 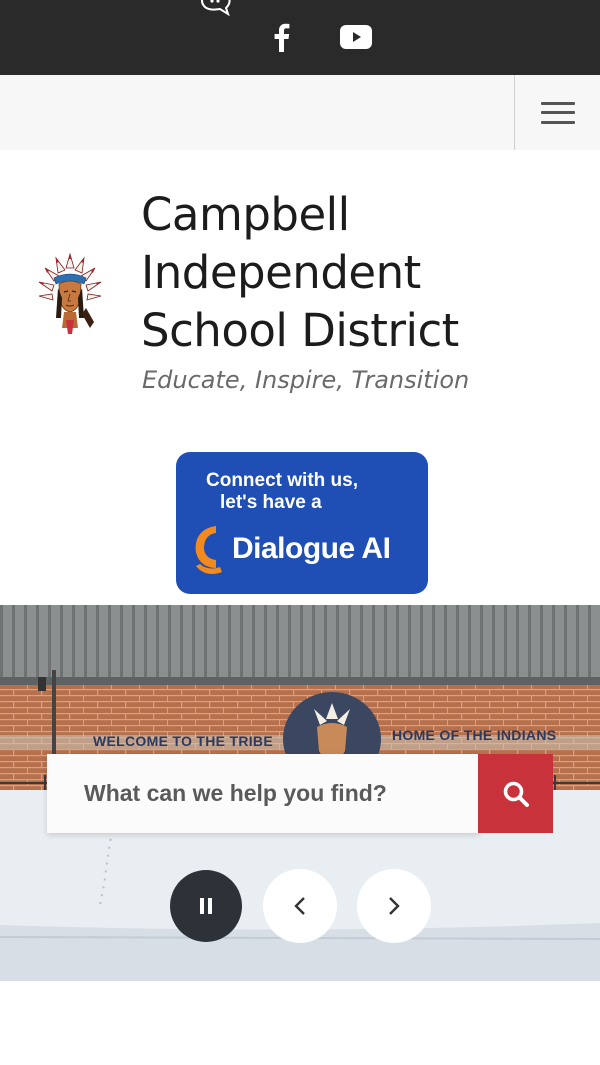 I want to click on dialogue-logo-icon, so click(x=208, y=550).